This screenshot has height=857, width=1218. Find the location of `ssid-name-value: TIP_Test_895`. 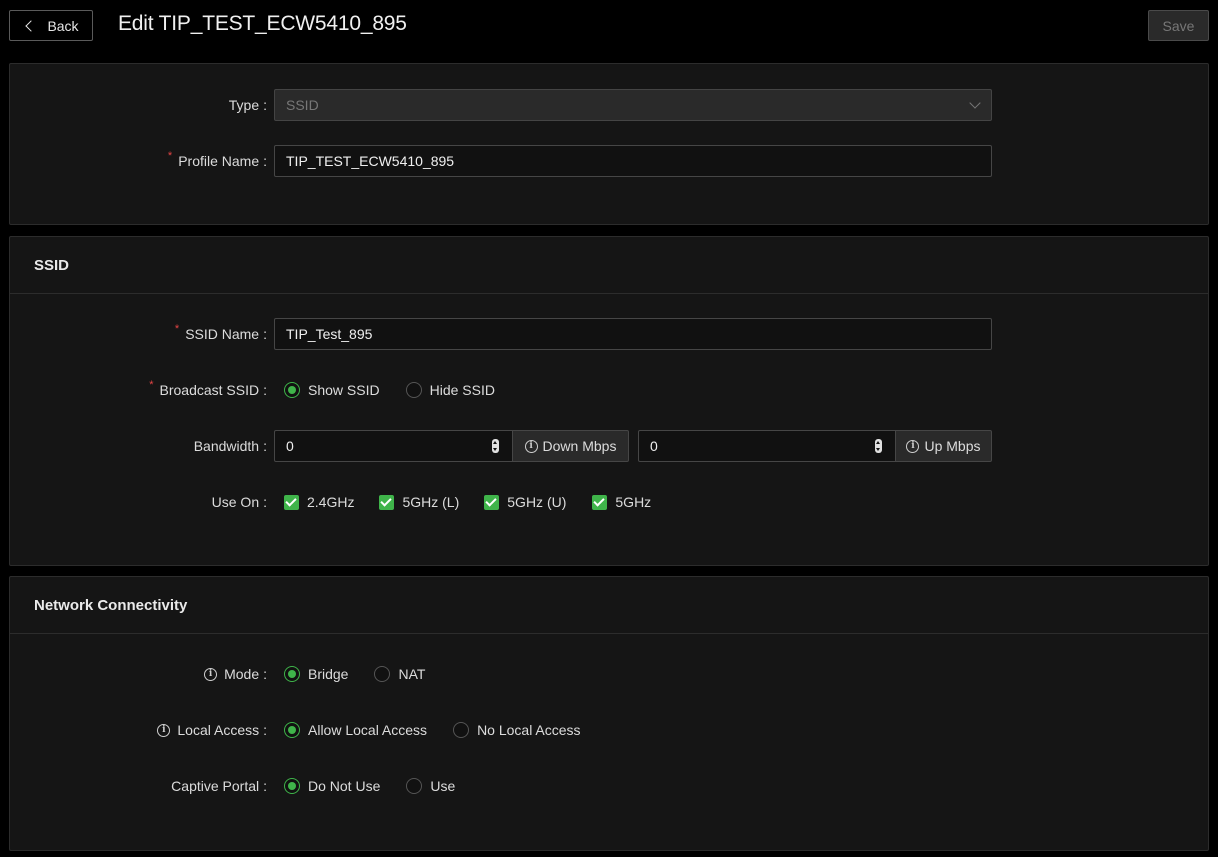

ssid-name-value: TIP_Test_895 is located at coordinates (329, 334).